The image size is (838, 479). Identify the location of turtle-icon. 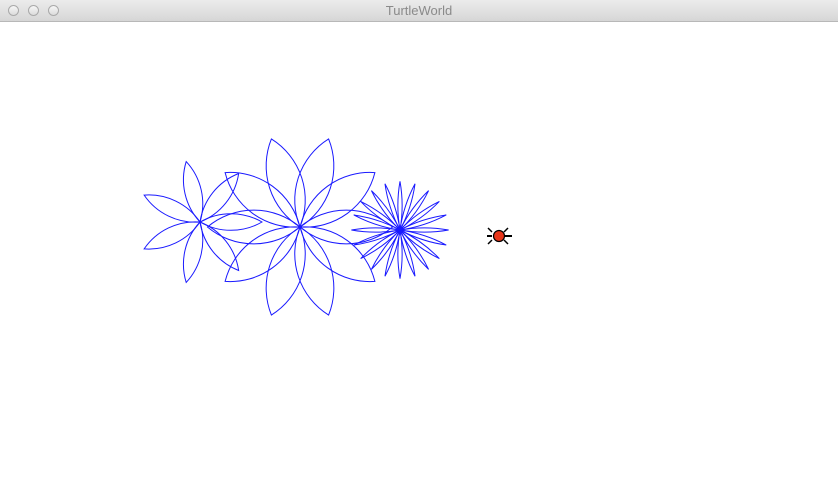
(499, 236).